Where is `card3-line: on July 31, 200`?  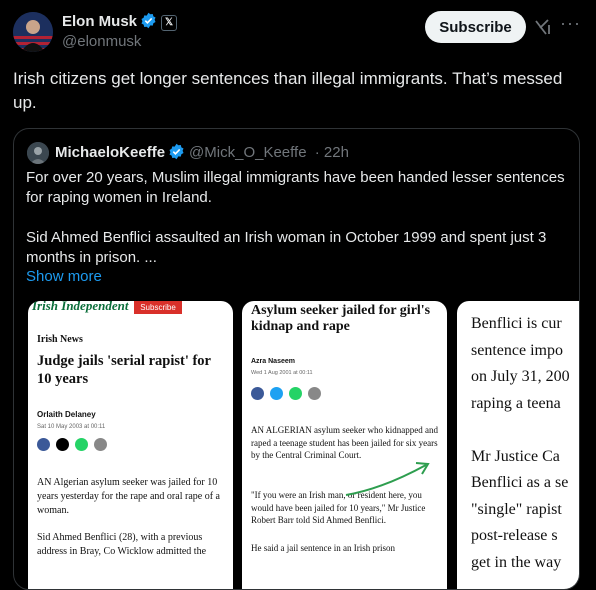
card3-line: on July 31, 200 is located at coordinates (520, 376).